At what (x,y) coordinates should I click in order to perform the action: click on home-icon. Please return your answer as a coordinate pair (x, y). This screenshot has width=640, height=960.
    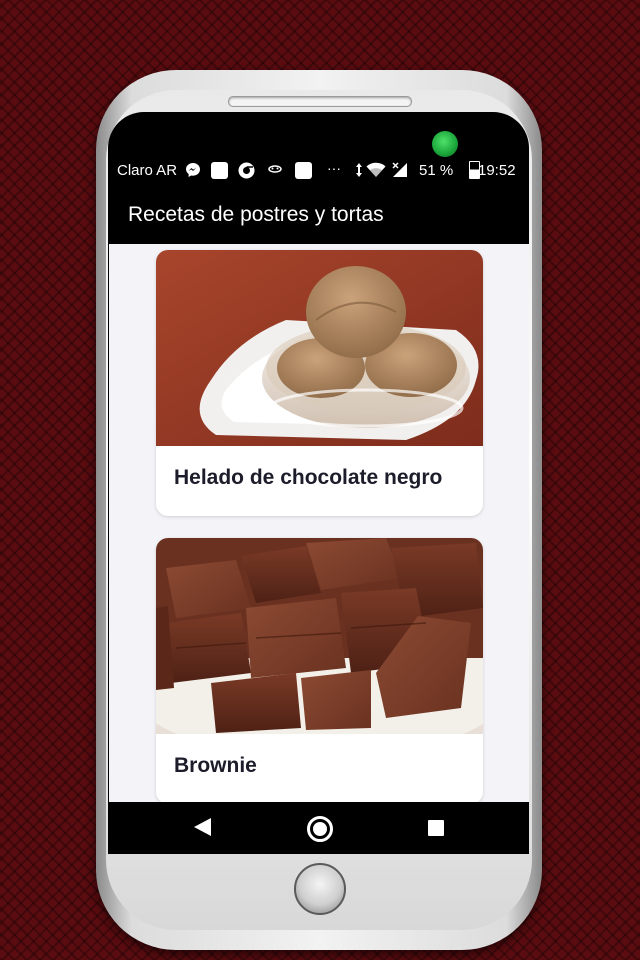
    Looking at the image, I should click on (320, 829).